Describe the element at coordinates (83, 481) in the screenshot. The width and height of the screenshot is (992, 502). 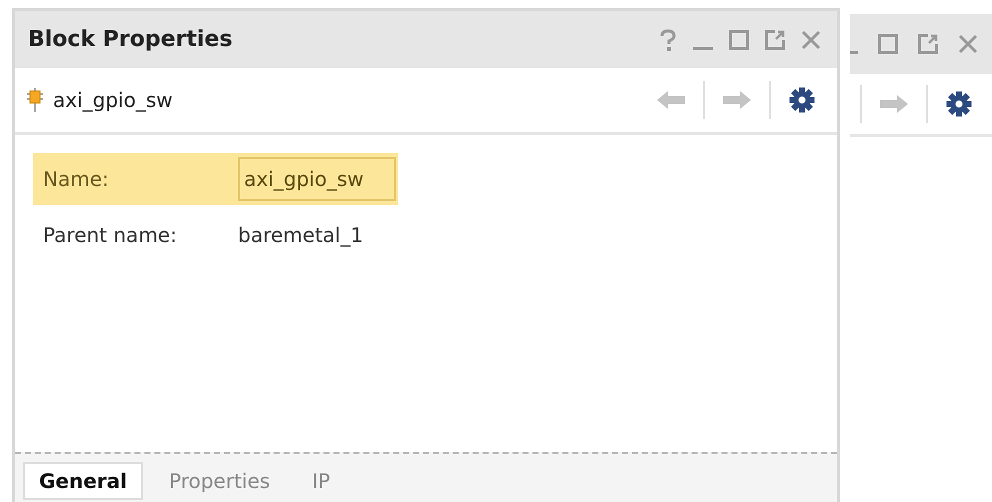
I see `tab: General` at that location.